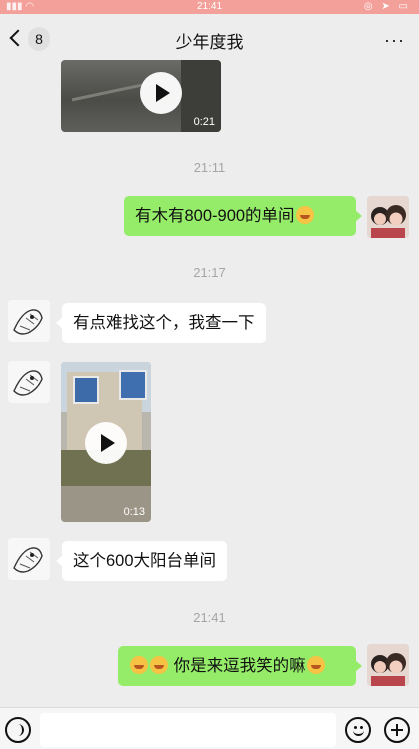 The image size is (419, 749). Describe the element at coordinates (209, 272) in the screenshot. I see `timestamp: 21:17` at that location.